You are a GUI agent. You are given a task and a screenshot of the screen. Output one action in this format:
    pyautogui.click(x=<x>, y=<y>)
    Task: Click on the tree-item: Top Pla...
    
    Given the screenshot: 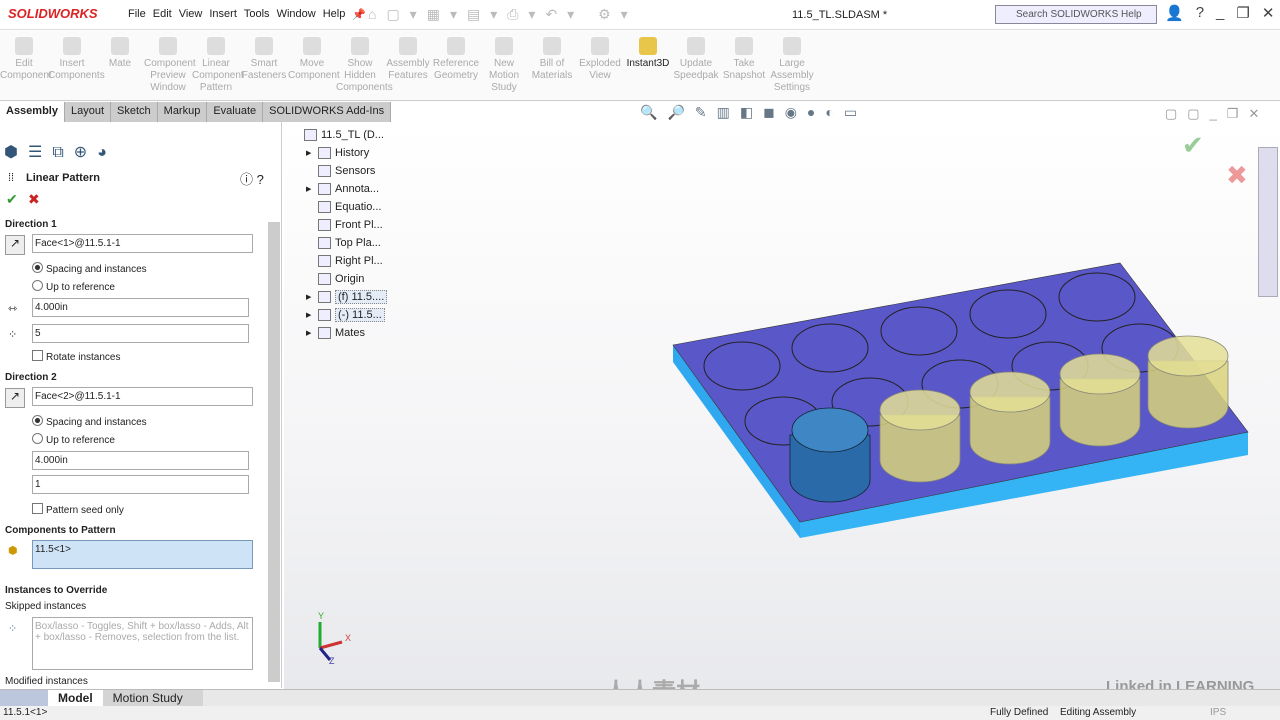 What is the action you would take?
    pyautogui.click(x=338, y=243)
    